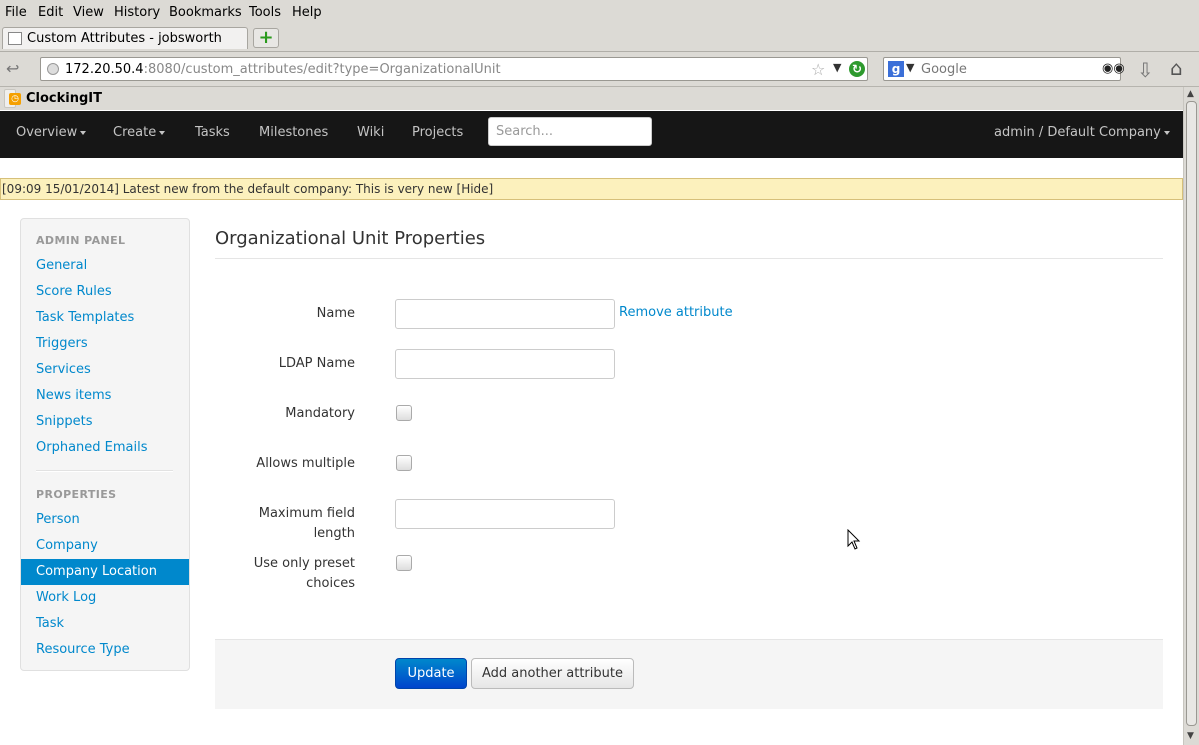 This screenshot has width=1199, height=745. Describe the element at coordinates (105, 370) in the screenshot. I see `sidebar-item-services: Services` at that location.